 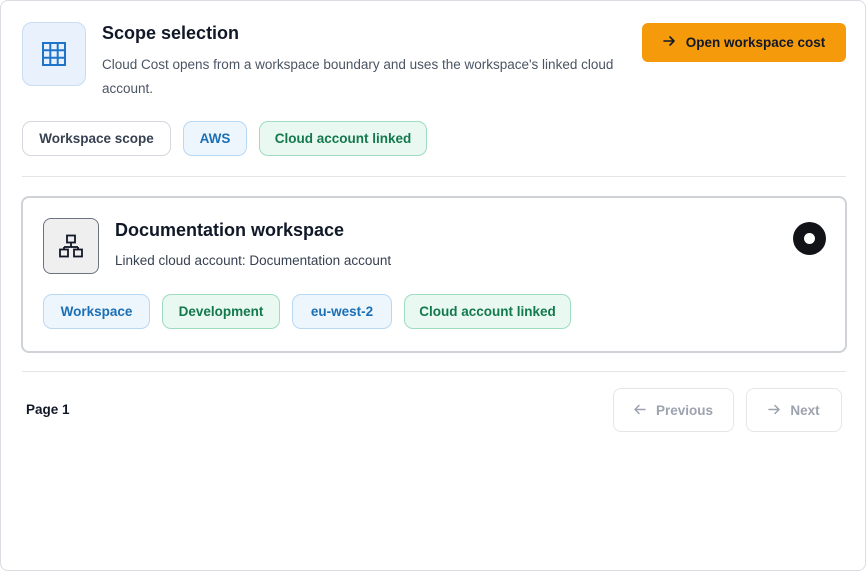 What do you see at coordinates (755, 42) in the screenshot?
I see `open-workspace-cost-label: Open workspace cost` at bounding box center [755, 42].